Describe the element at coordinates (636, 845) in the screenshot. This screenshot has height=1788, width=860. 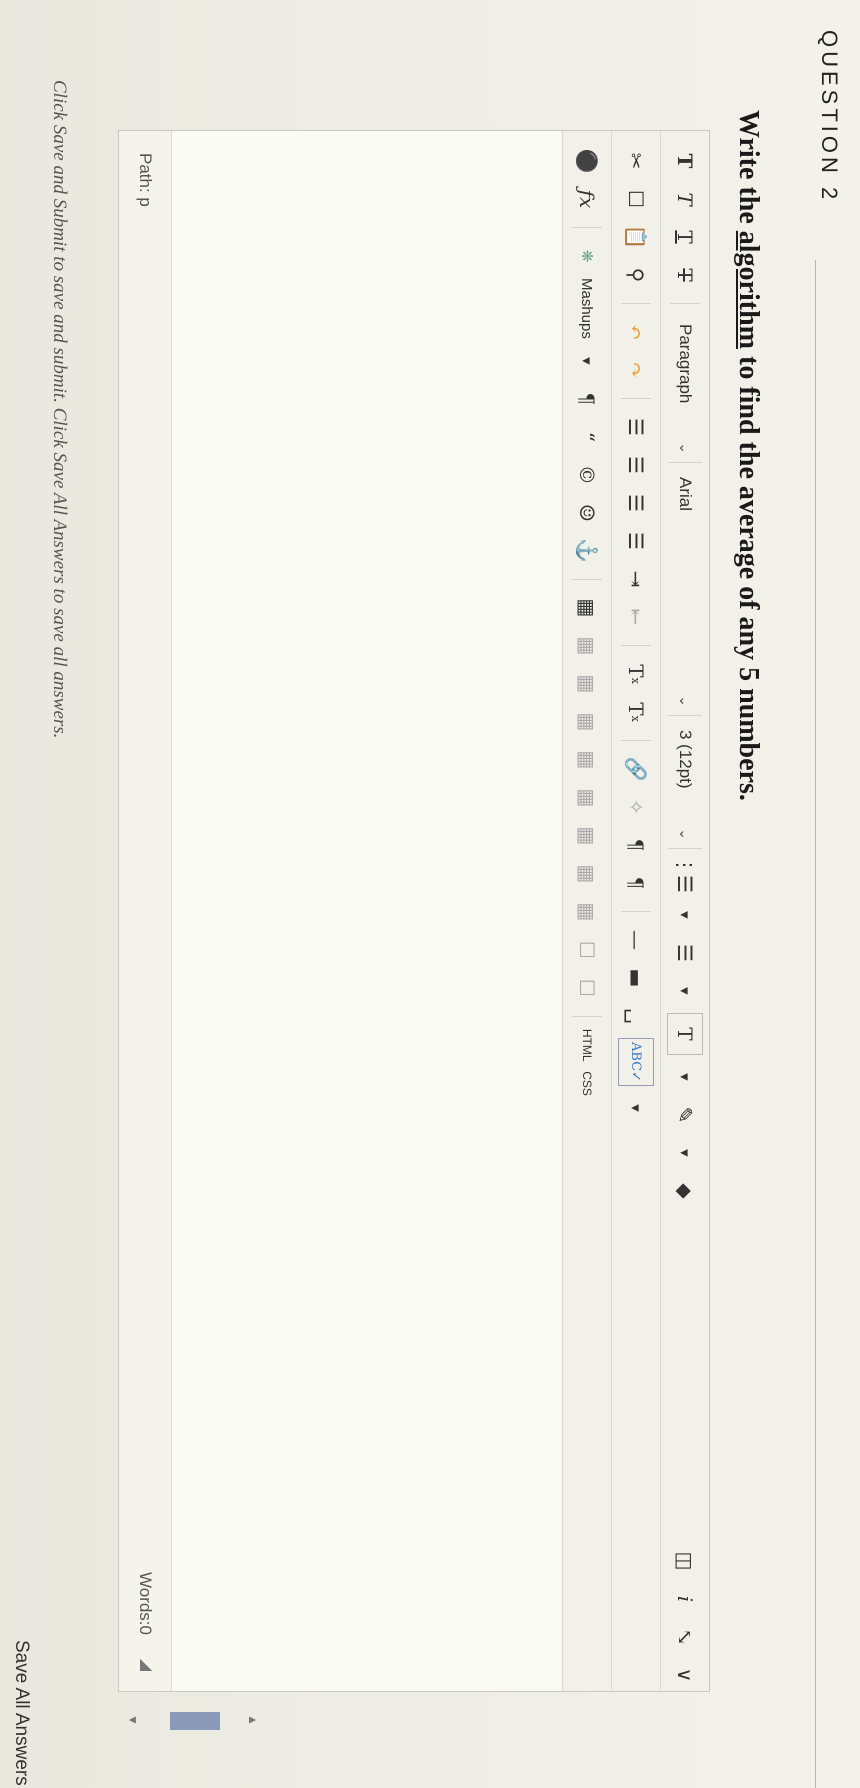
I see `ltr-paragraph-icon: ¶` at that location.